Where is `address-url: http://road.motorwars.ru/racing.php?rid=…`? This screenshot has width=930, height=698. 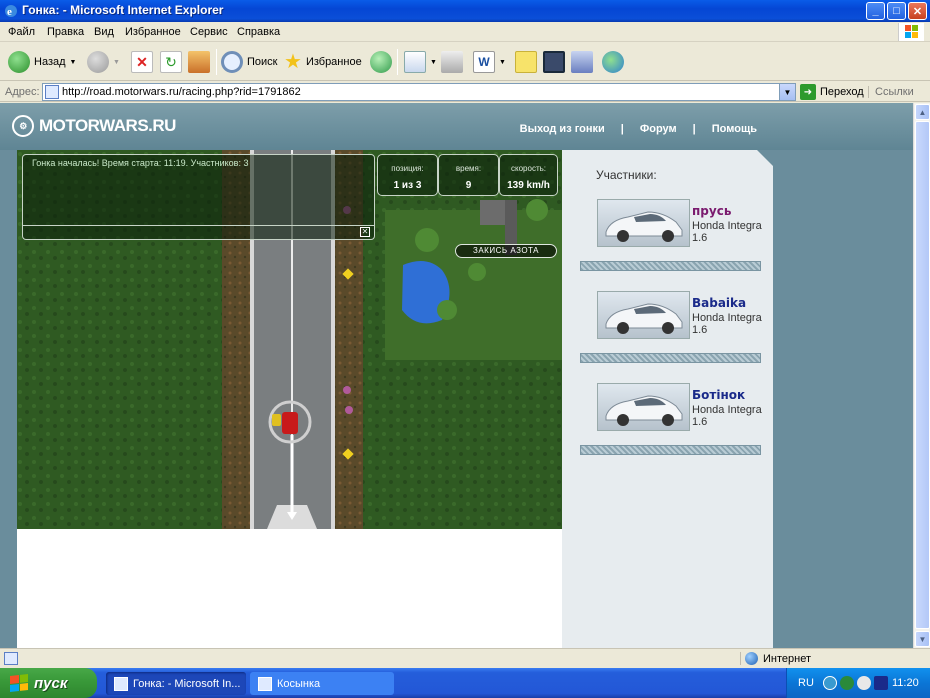
address-url: http://road.motorwars.ru/racing.php?rid=… is located at coordinates (181, 92).